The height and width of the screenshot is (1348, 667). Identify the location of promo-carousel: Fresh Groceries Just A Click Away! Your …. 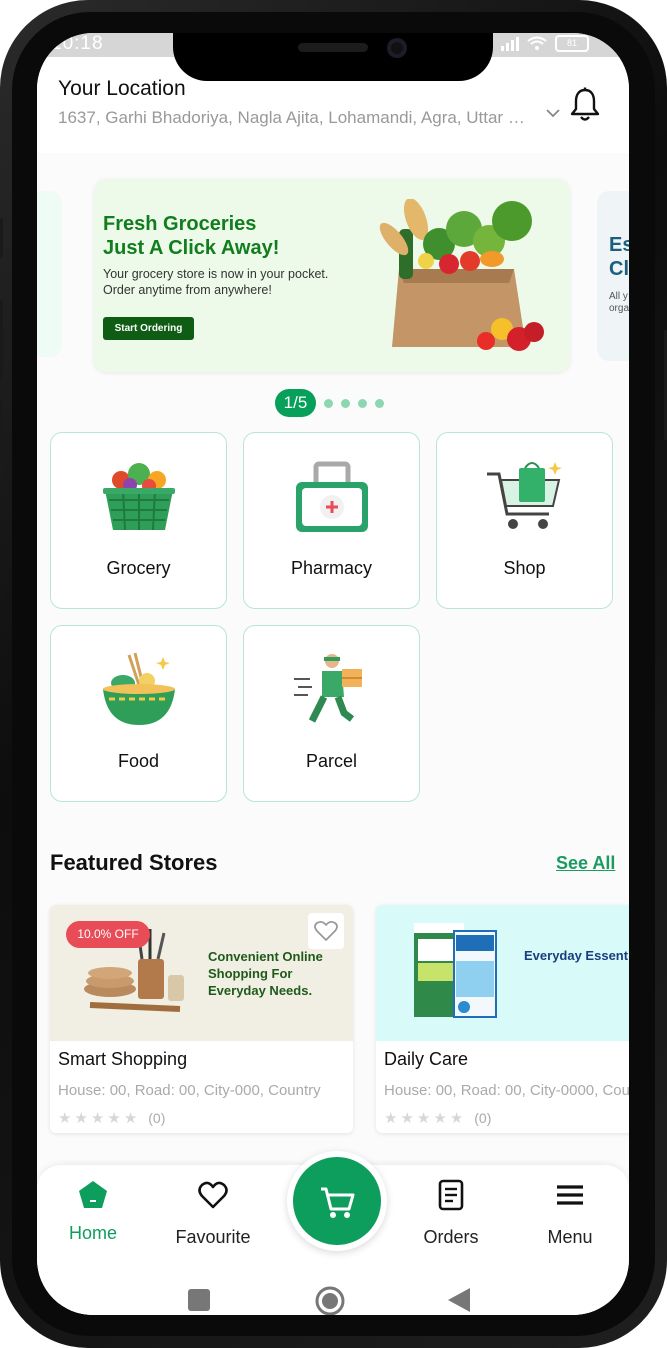
(333, 277).